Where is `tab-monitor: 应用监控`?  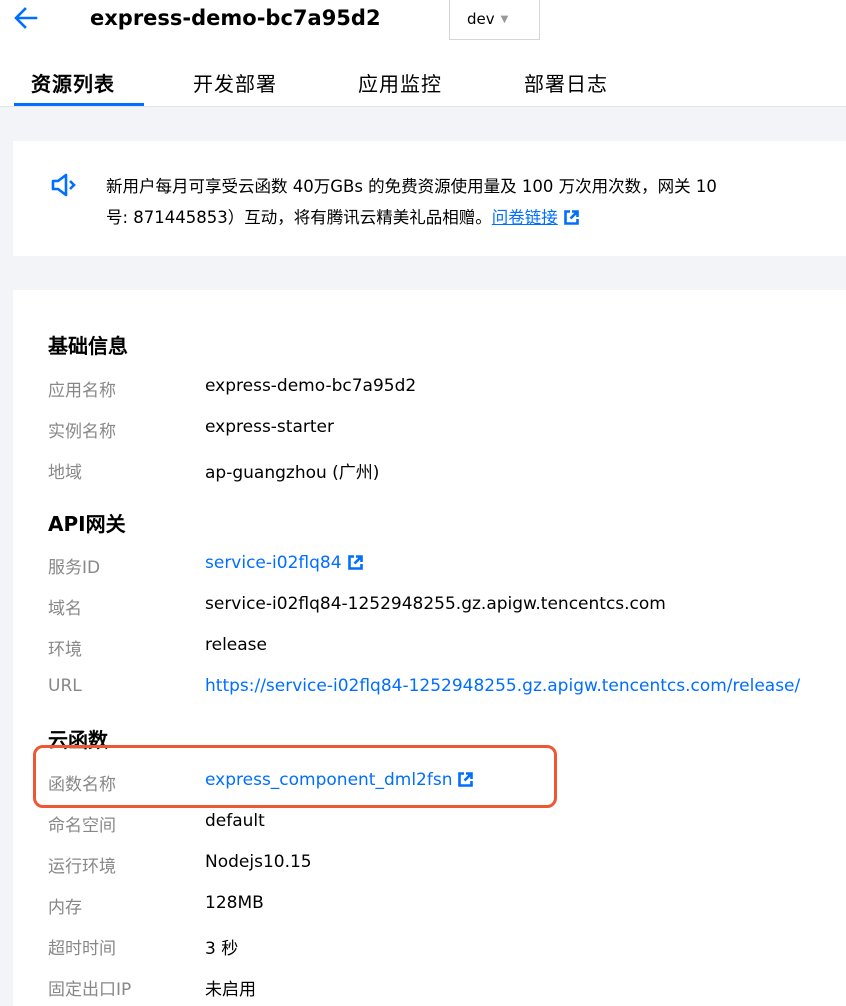 tab-monitor: 应用监控 is located at coordinates (400, 84).